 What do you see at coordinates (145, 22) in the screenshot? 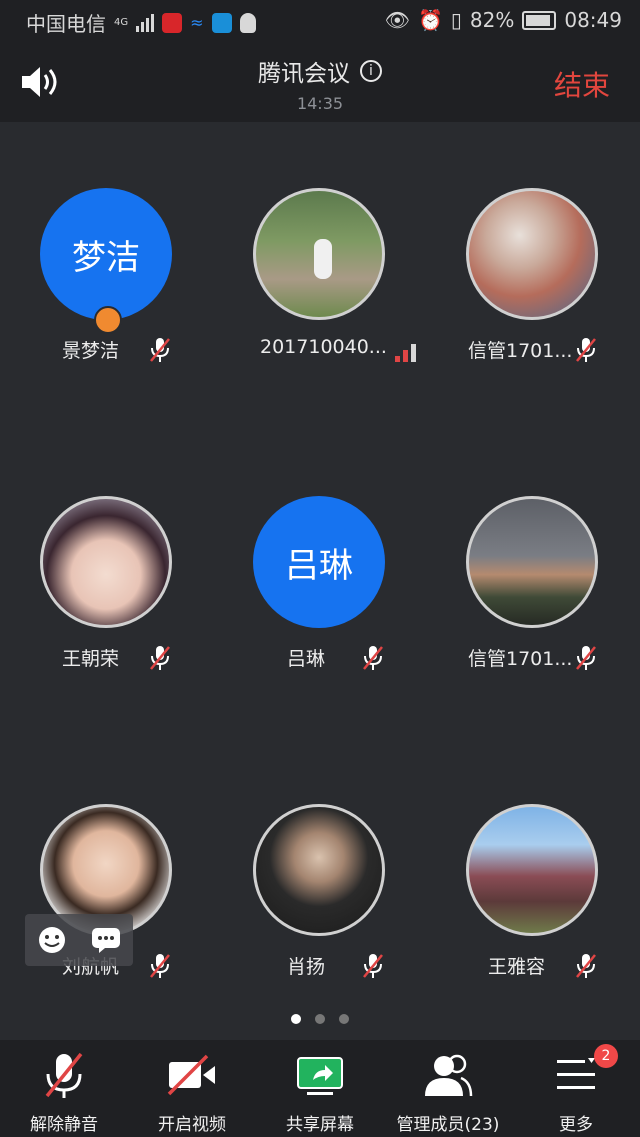
I see `signal-icon` at bounding box center [145, 22].